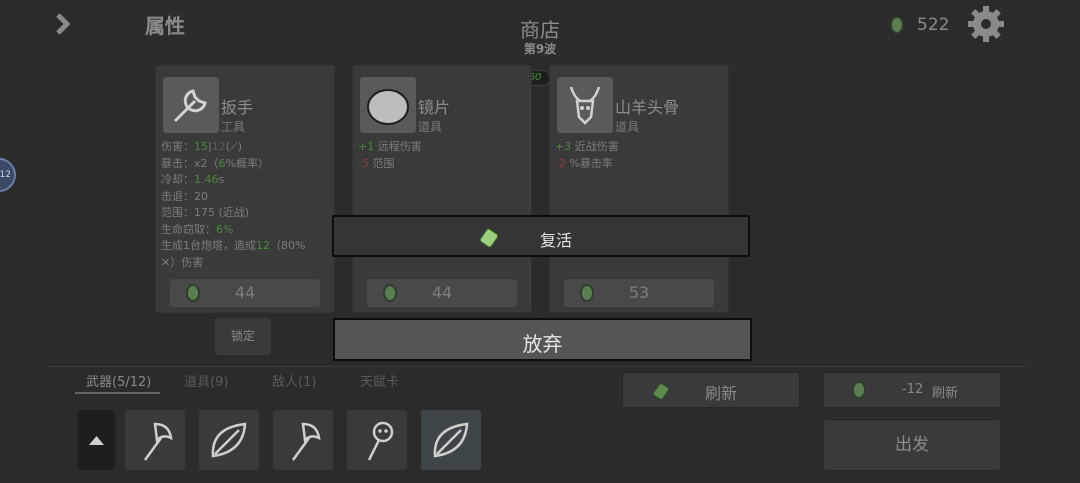  Describe the element at coordinates (206, 179) in the screenshot. I see `stat-text: 1.46` at that location.